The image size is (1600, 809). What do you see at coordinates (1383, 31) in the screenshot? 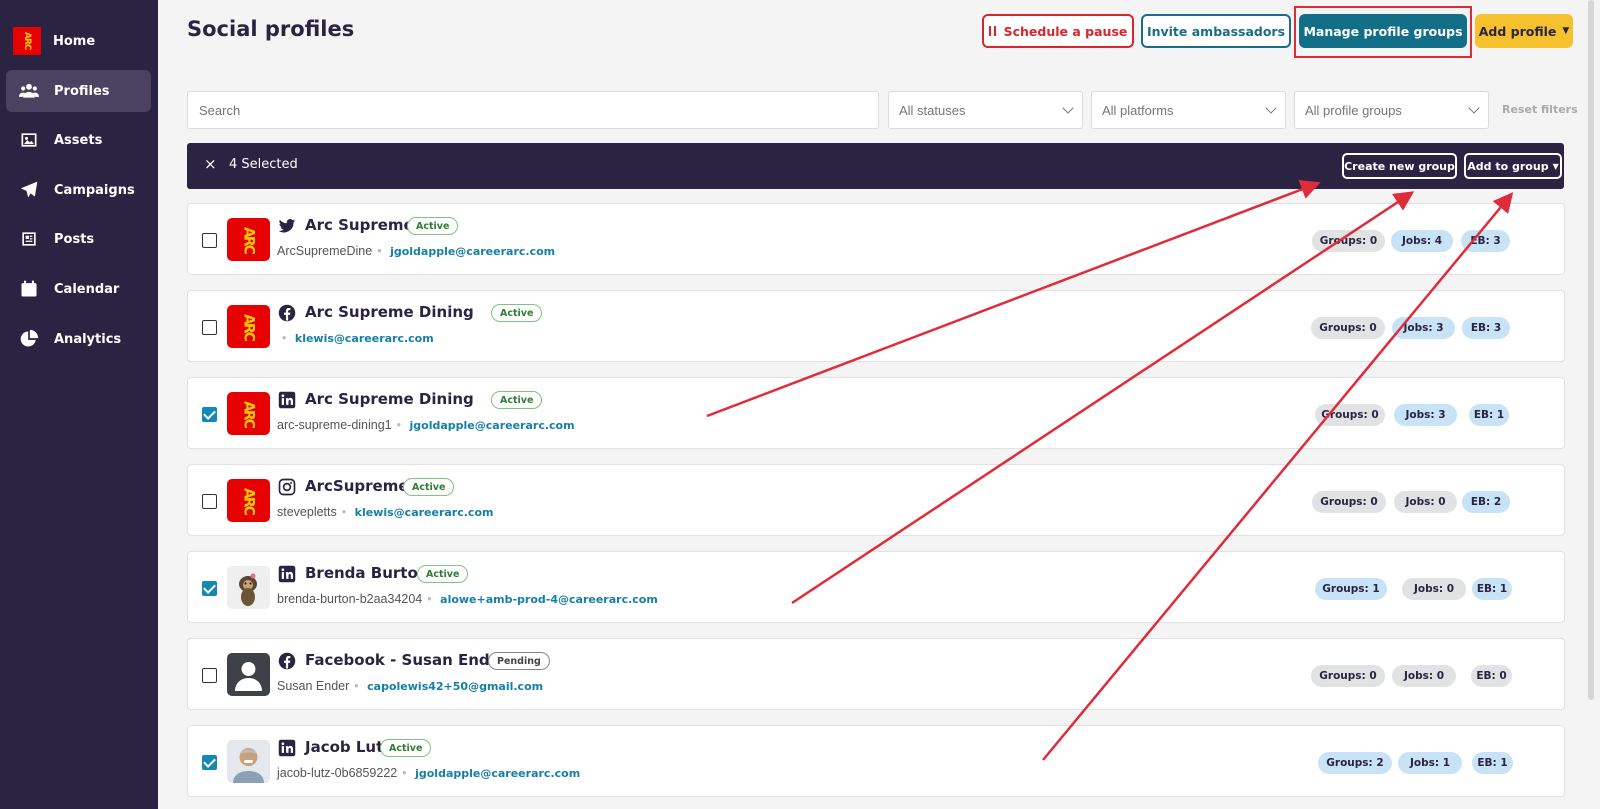
I see `manage-profile-groups-button: Manage profile groups` at bounding box center [1383, 31].